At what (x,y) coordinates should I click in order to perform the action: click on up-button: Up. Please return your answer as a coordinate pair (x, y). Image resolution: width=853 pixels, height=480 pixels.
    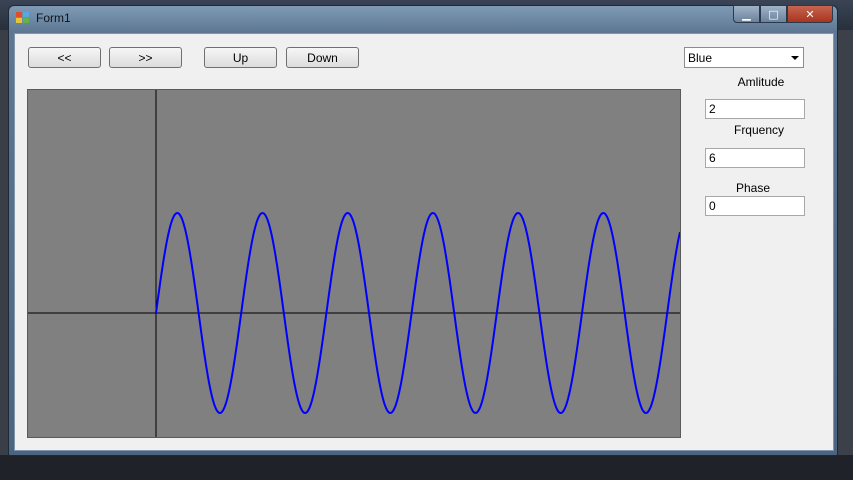
    Looking at the image, I should click on (240, 57).